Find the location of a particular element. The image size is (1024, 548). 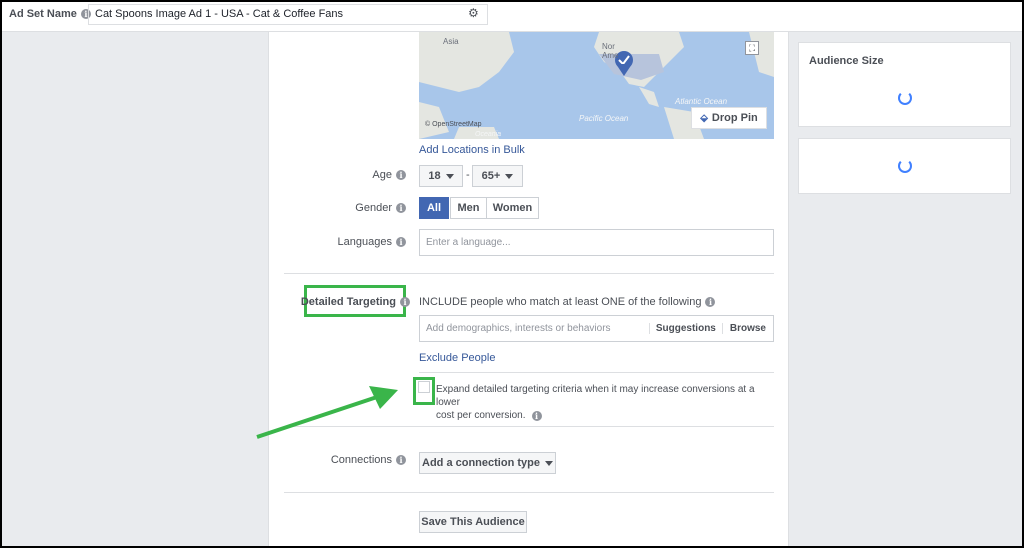

detailed-targeting-label-group: Detailed Targeting i is located at coordinates (349, 302).